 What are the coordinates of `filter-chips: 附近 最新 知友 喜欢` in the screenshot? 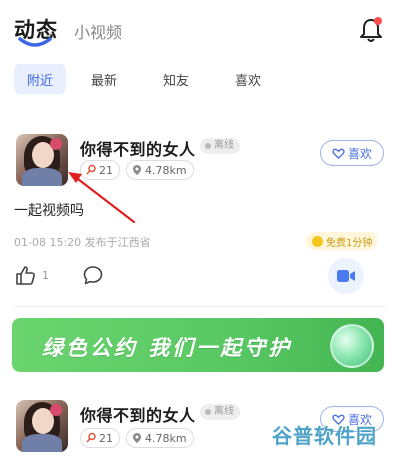 It's located at (154, 79).